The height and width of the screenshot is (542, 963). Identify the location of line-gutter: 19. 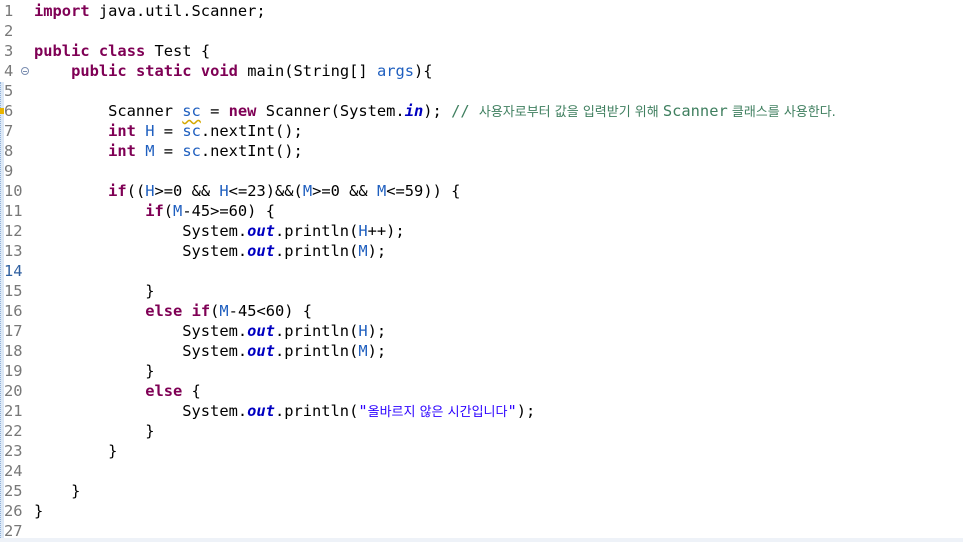
(15, 371).